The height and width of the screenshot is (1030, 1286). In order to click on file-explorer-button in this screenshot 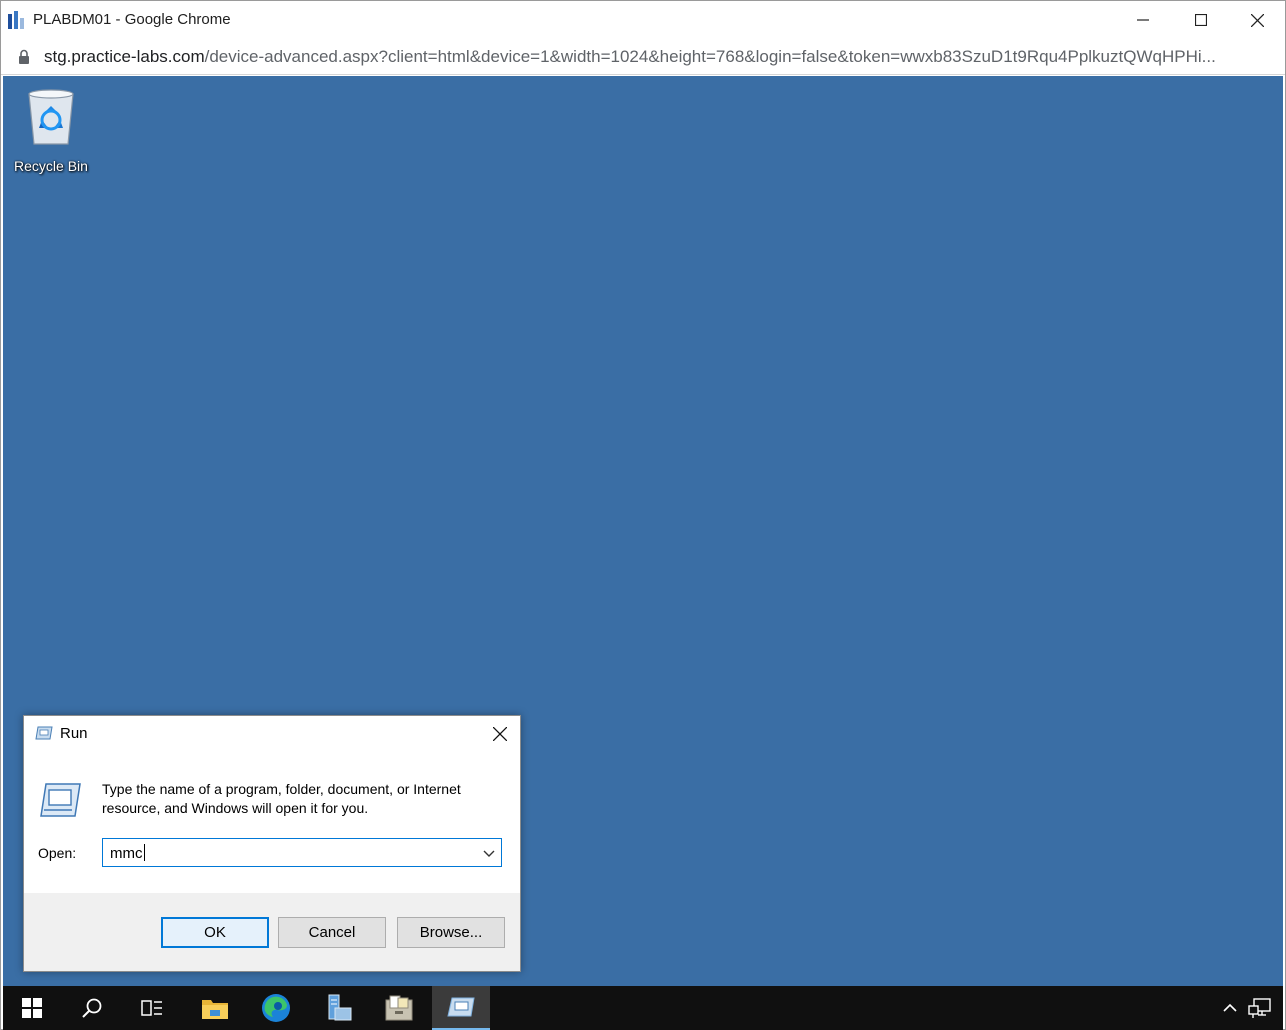, I will do `click(215, 1008)`.